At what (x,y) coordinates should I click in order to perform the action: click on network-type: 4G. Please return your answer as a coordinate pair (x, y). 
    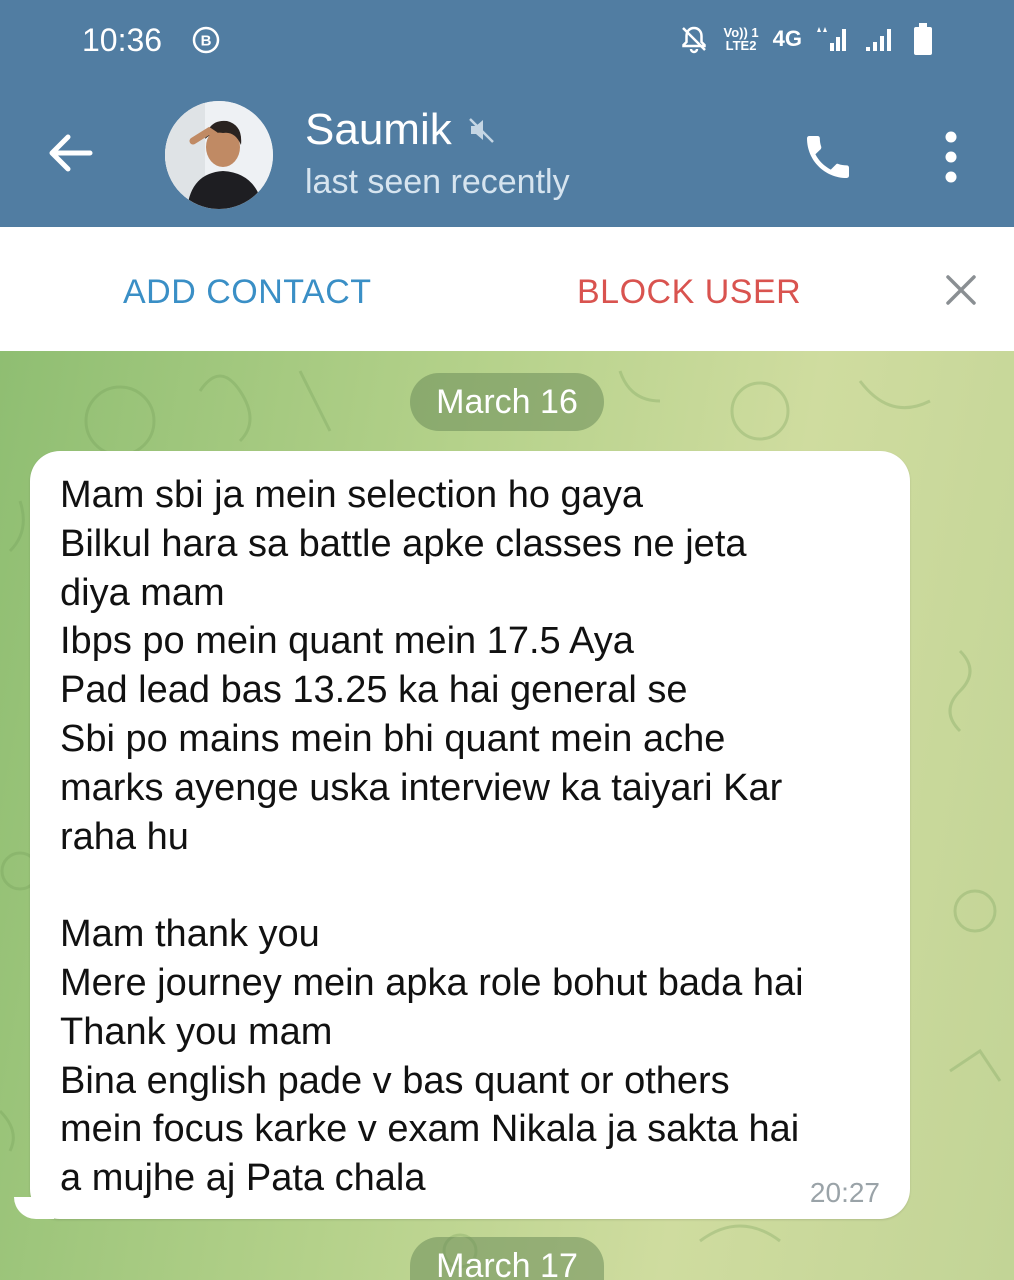
    Looking at the image, I should click on (787, 38).